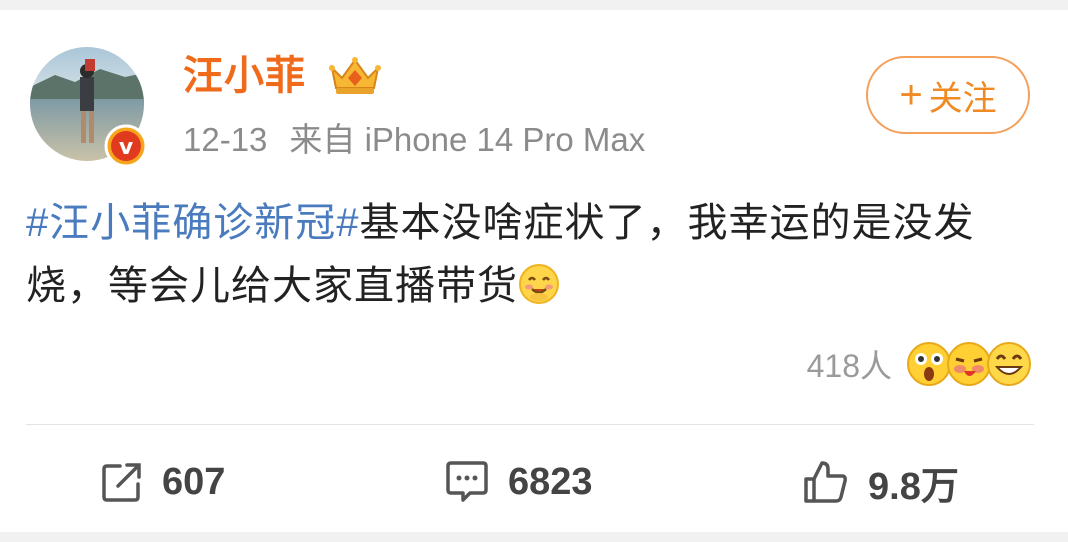 The height and width of the screenshot is (542, 1068). I want to click on smile-blush-emoji-icon, so click(539, 284).